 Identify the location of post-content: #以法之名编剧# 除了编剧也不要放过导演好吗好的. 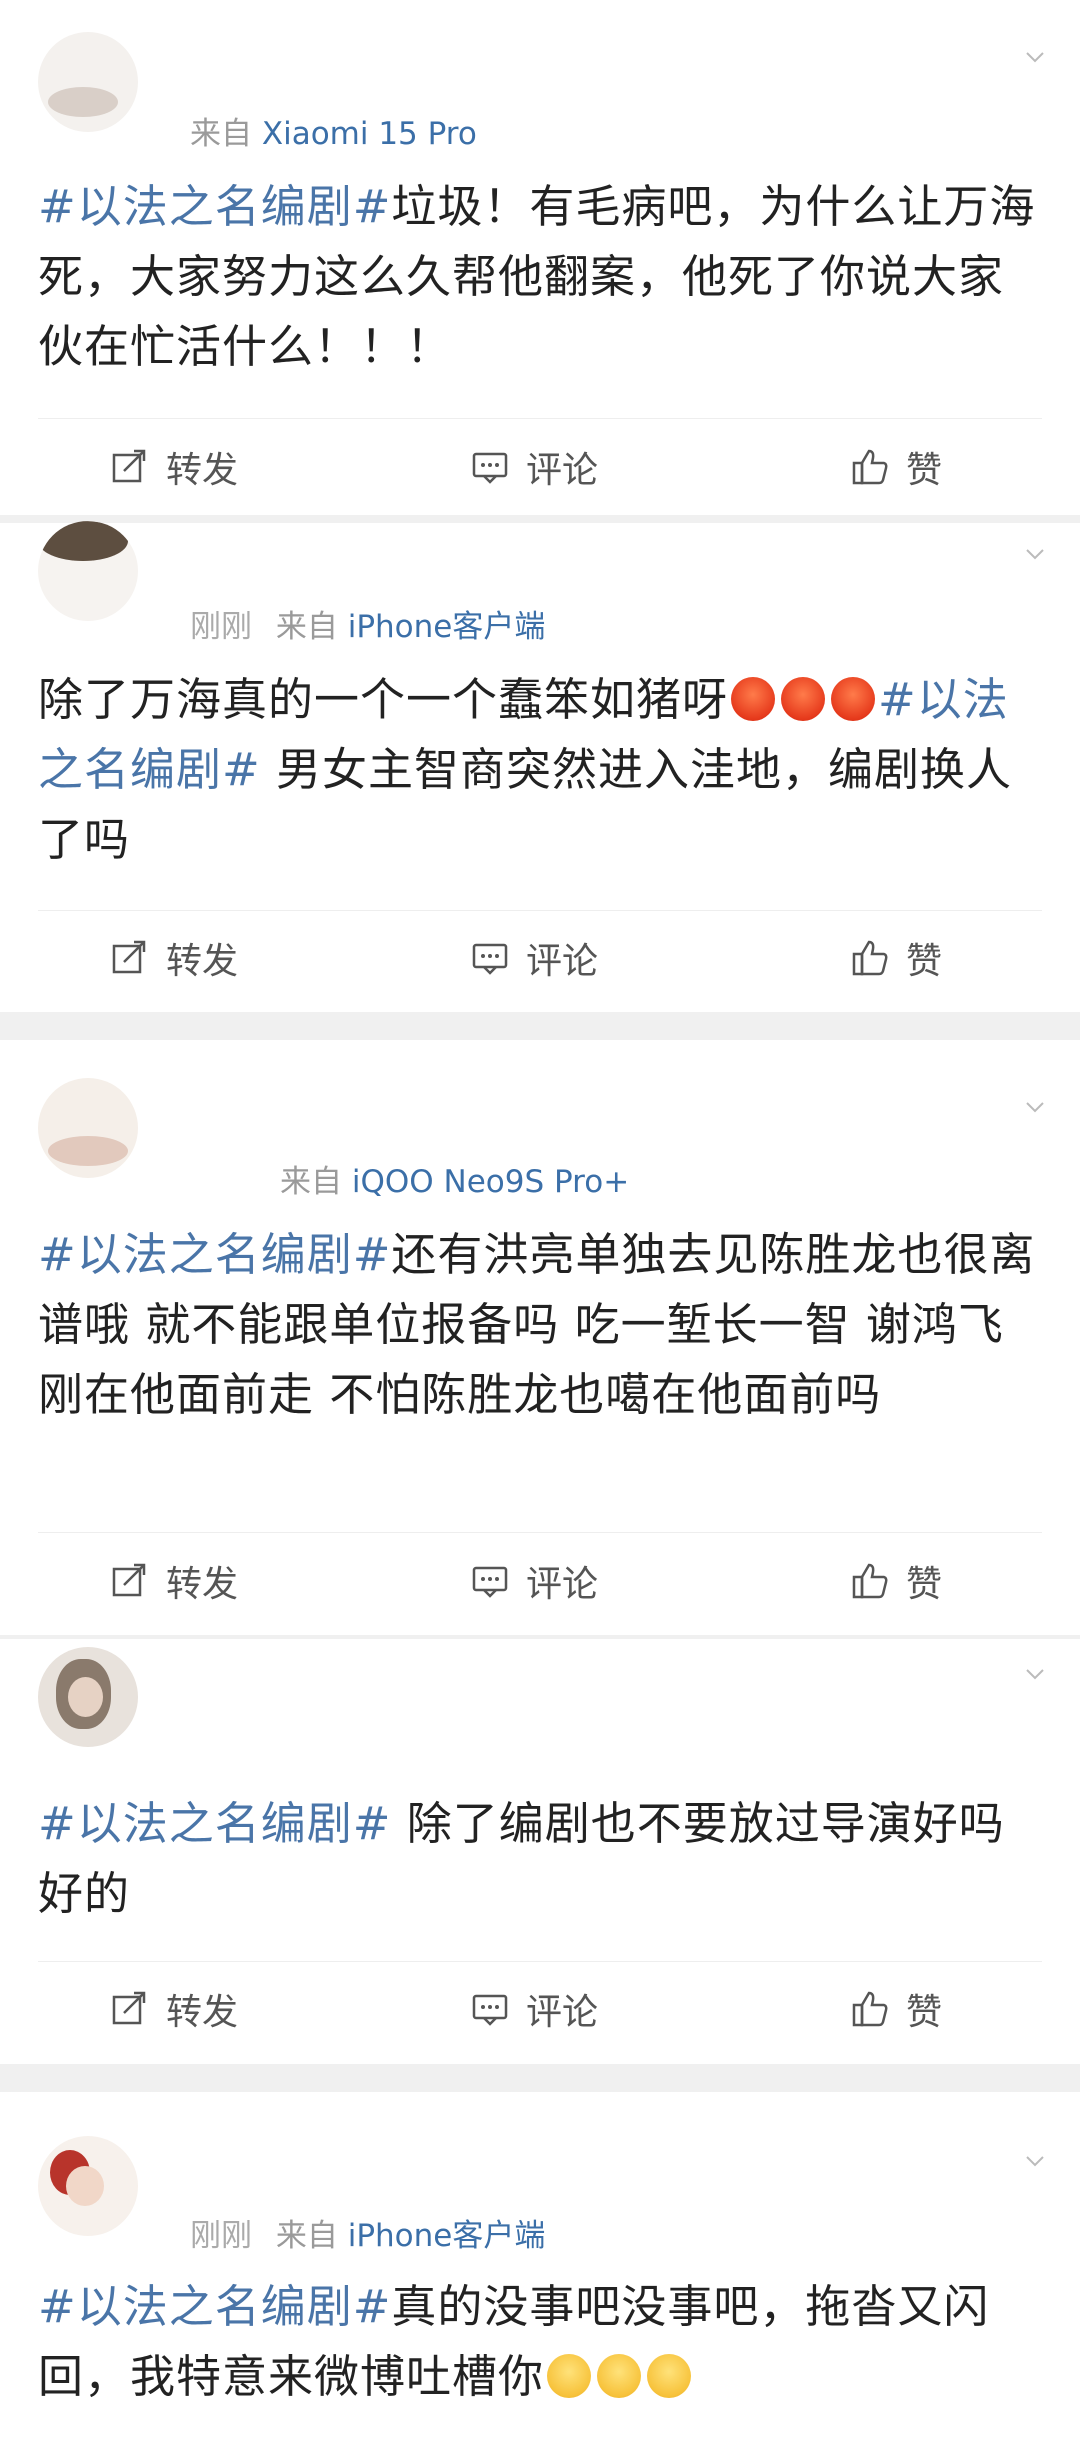
(538, 1859).